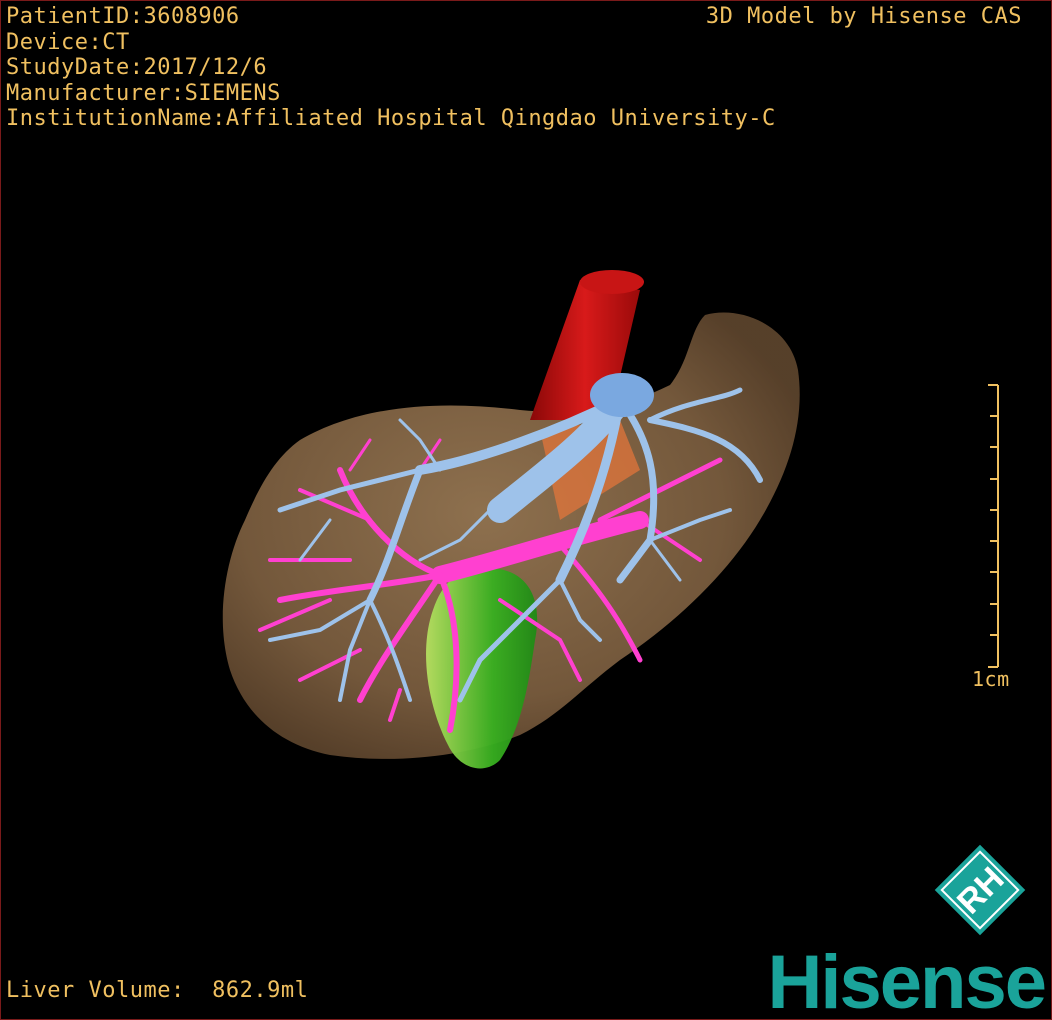 The image size is (1052, 1020). Describe the element at coordinates (622, 395) in the screenshot. I see `portal-vein-trunk` at that location.